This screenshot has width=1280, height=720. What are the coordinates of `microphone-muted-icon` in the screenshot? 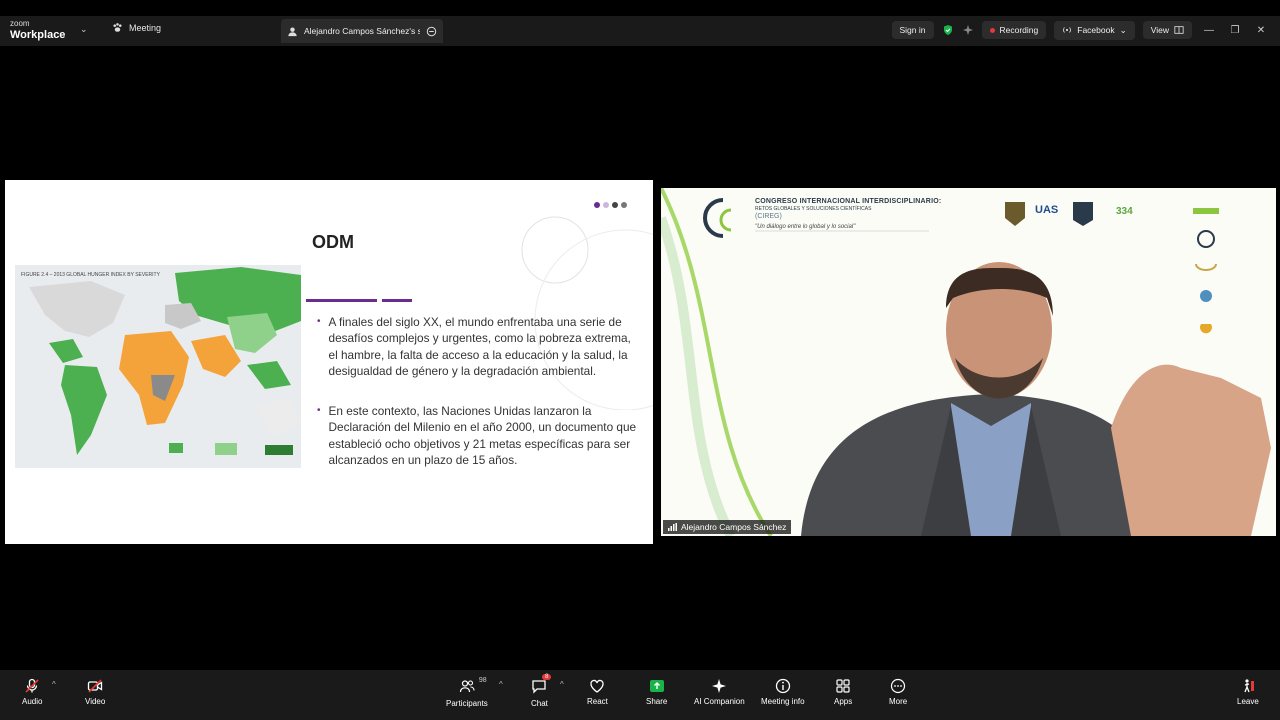 It's located at (32, 685).